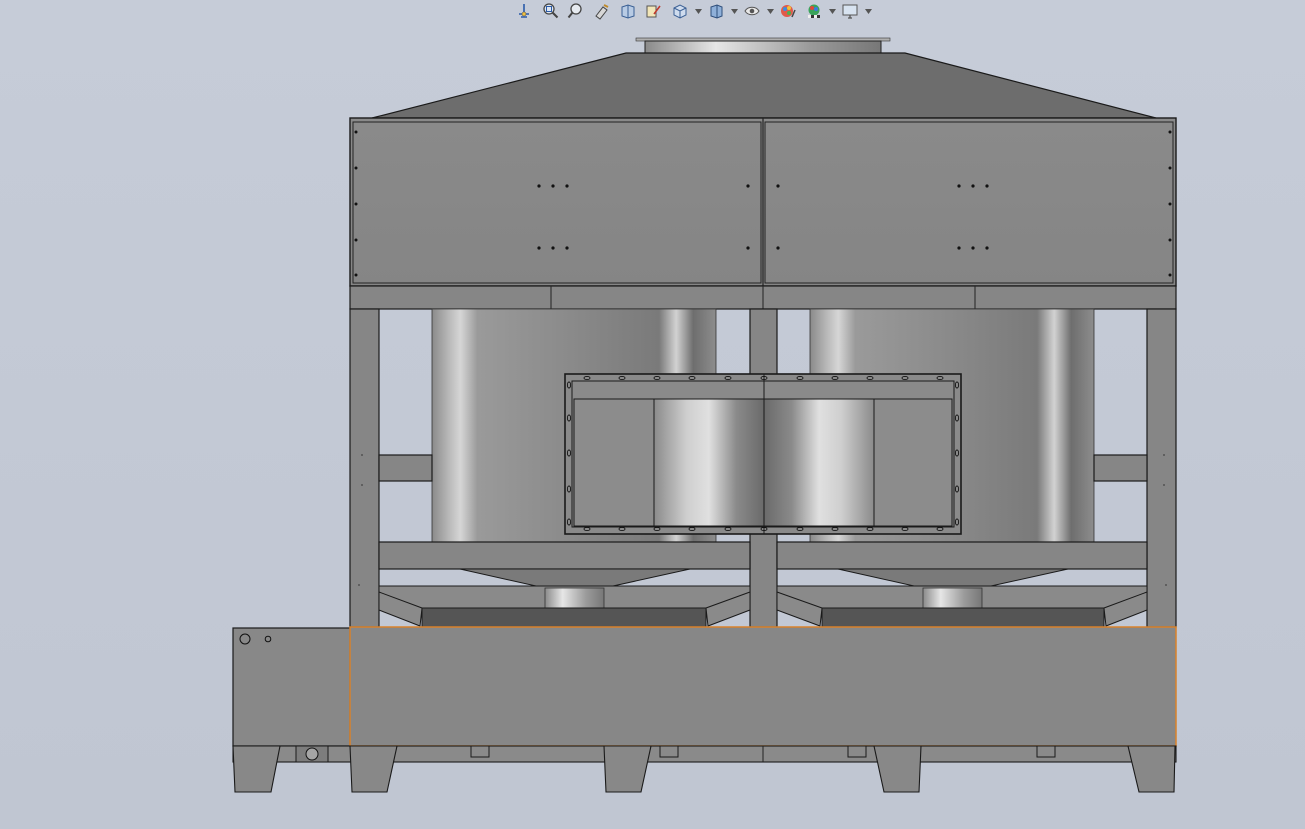  What do you see at coordinates (763, 202) in the screenshot?
I see `upper-filter-box` at bounding box center [763, 202].